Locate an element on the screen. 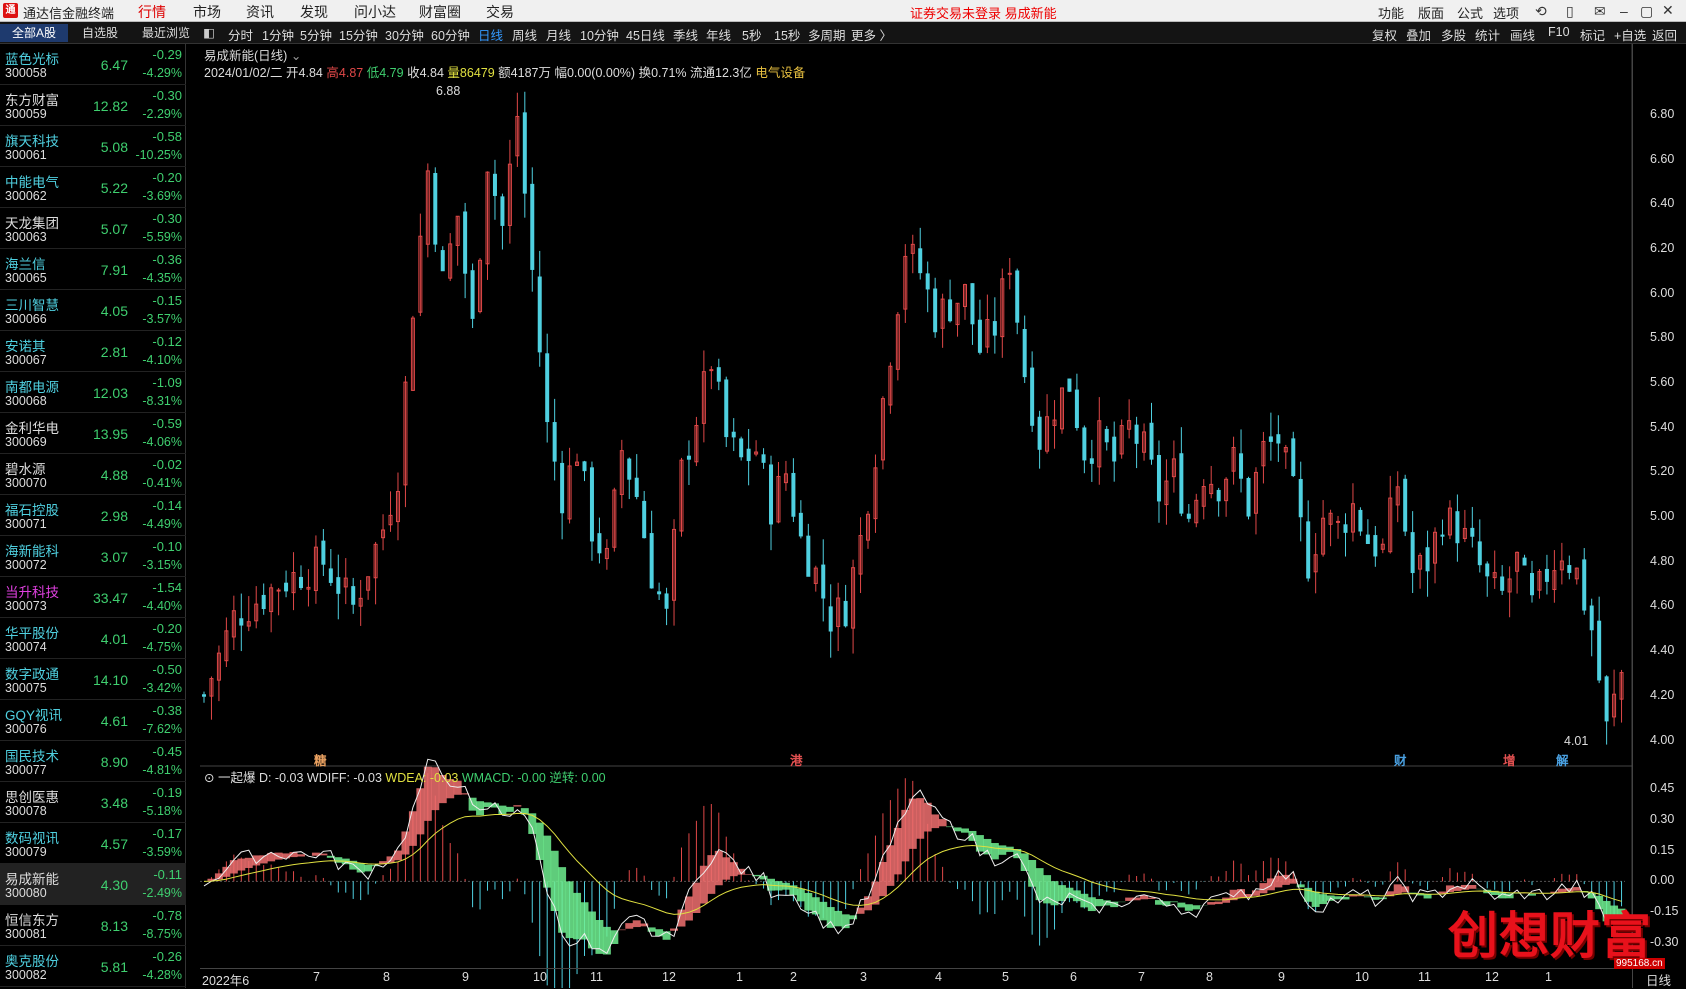 The image size is (1686, 989). price-tick: 6.00 is located at coordinates (1662, 292).